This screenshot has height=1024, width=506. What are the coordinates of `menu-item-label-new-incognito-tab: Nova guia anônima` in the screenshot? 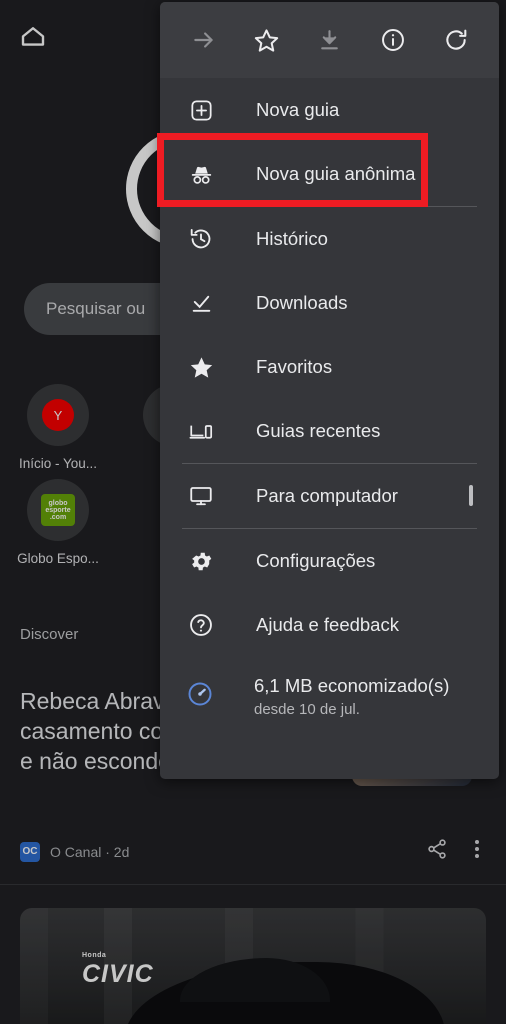 It's located at (336, 173).